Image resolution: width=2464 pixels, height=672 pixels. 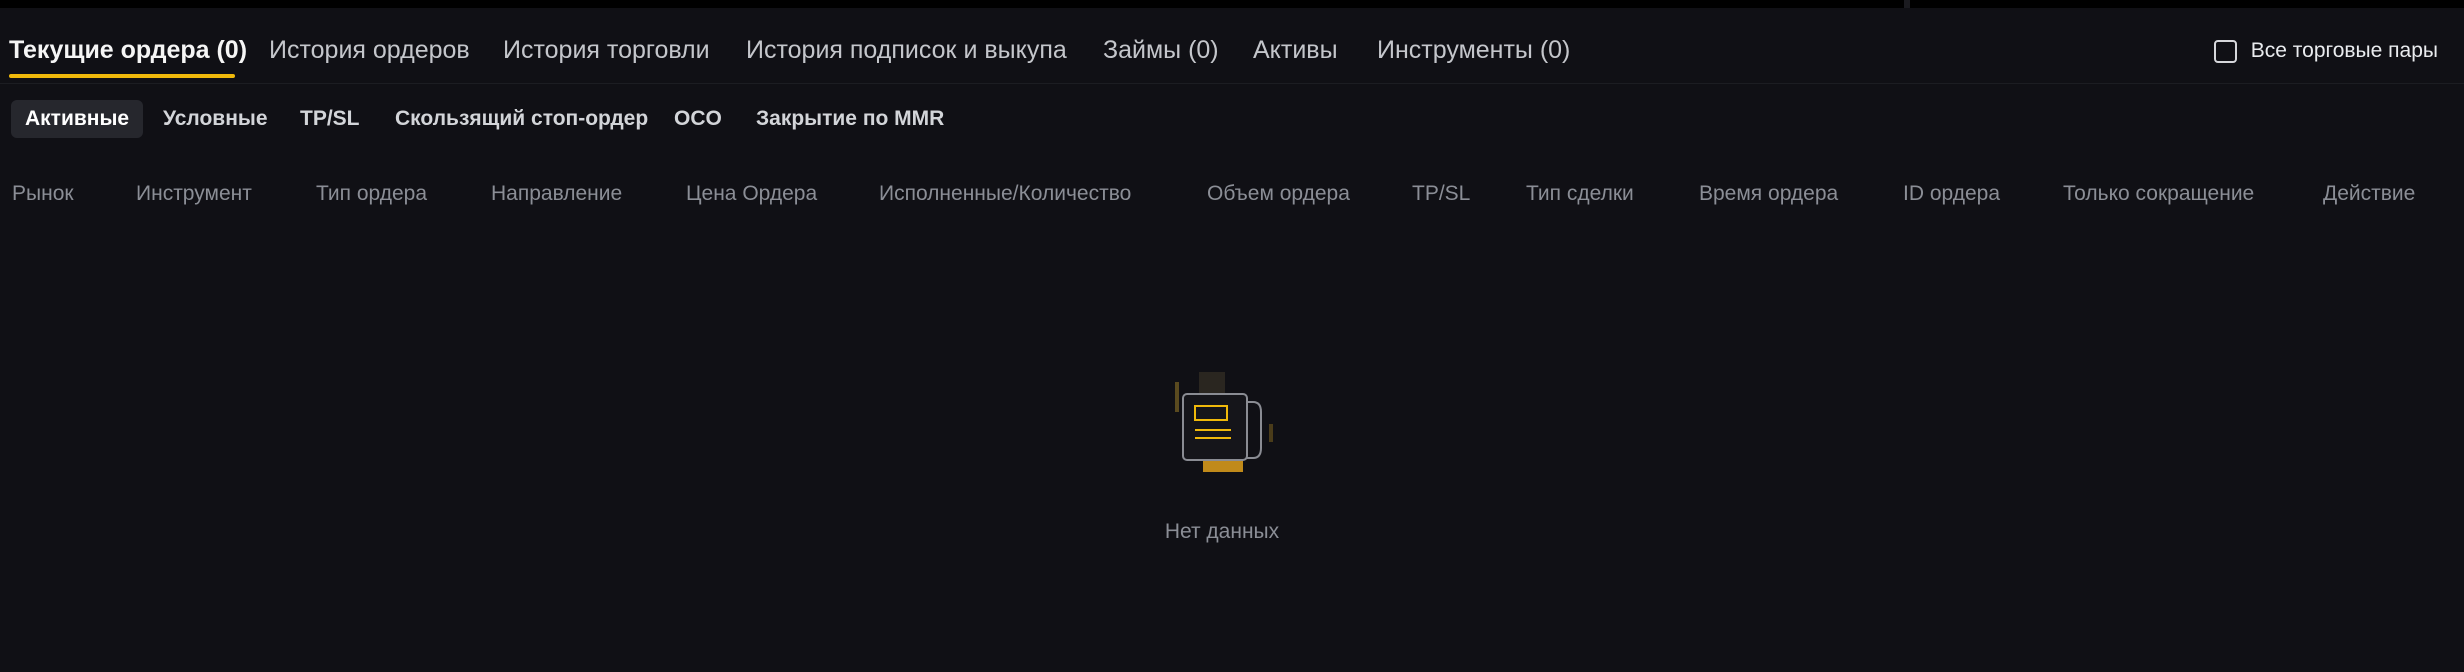 I want to click on column-header-tpsl: TP/SL, so click(x=1441, y=193).